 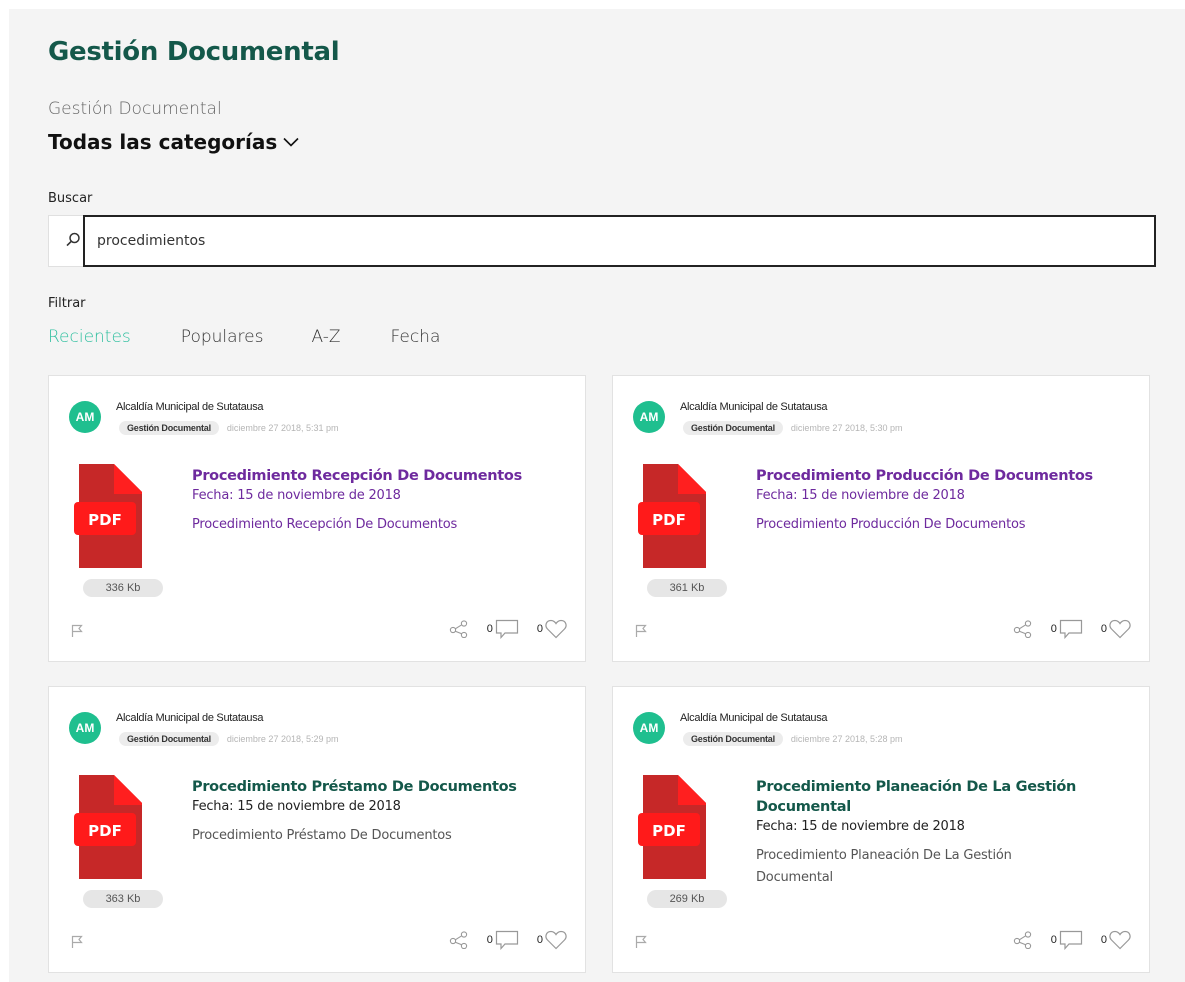 I want to click on post-timestamp: diciembre 27 2018, 5:30 pm, so click(x=846, y=428).